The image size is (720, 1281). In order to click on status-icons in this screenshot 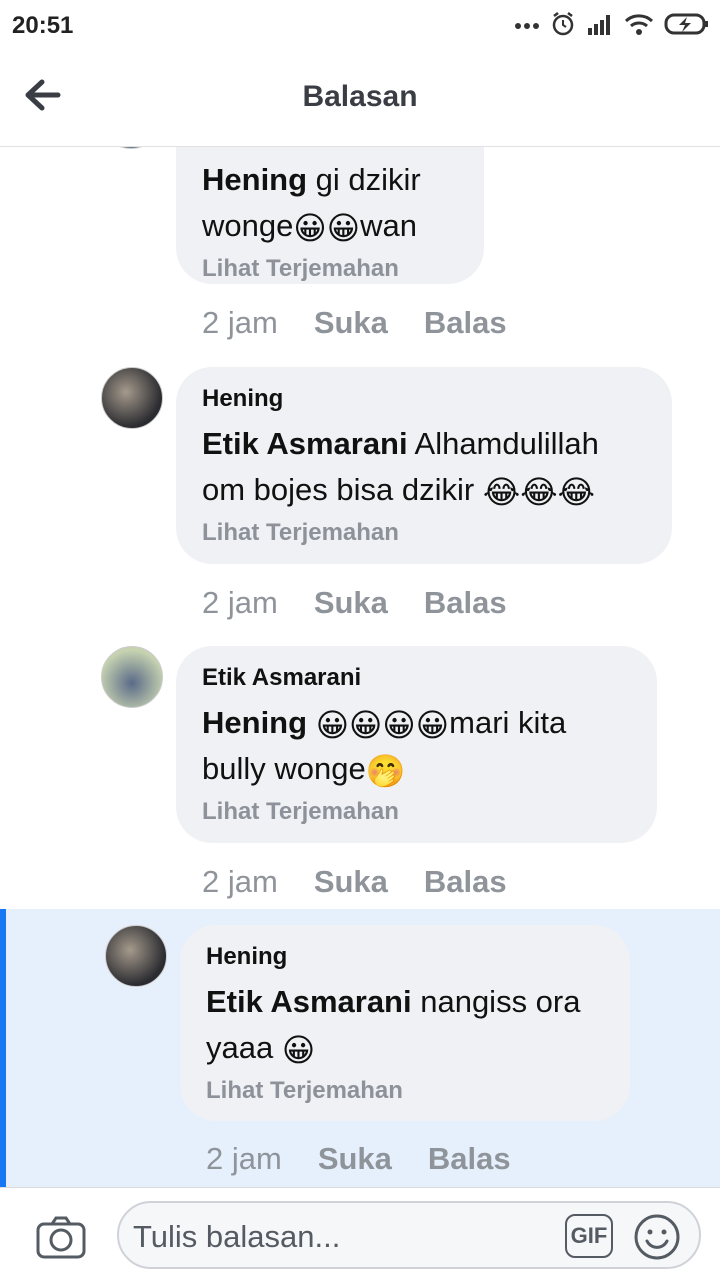, I will do `click(612, 26)`.